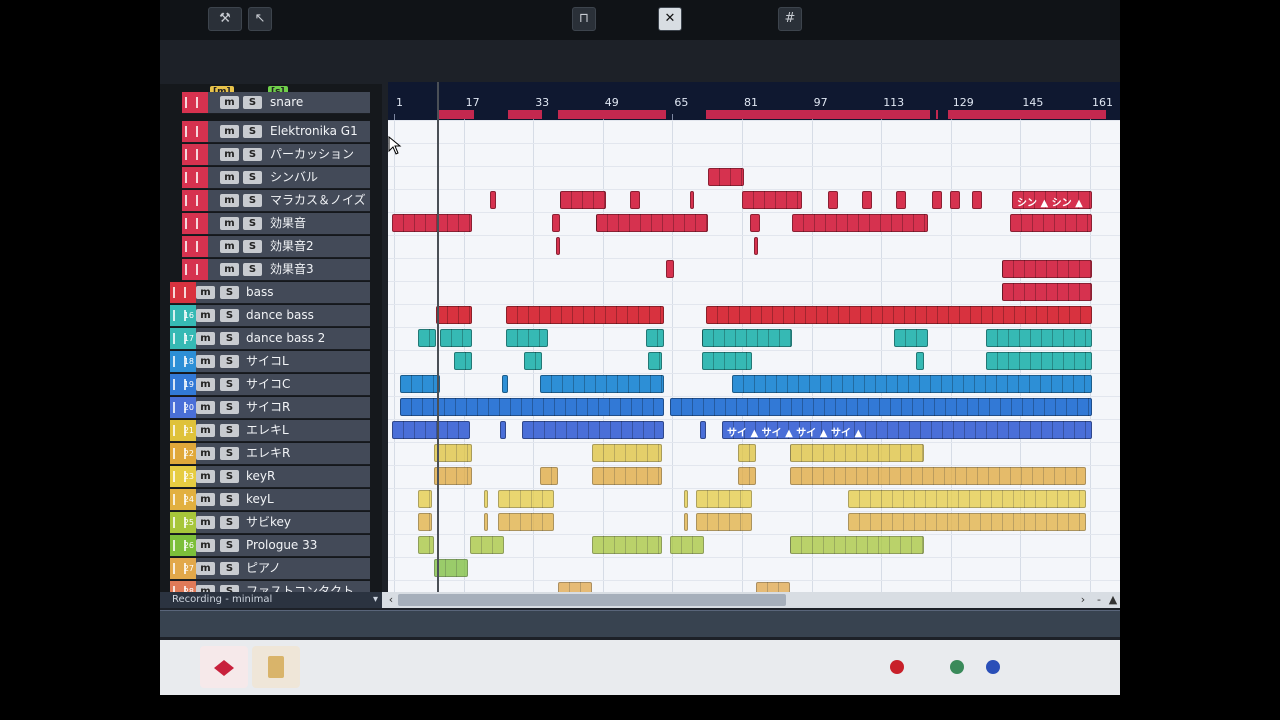 Image resolution: width=1280 pixels, height=720 pixels. I want to click on track-row: 23 m SkeyR, so click(270, 477).